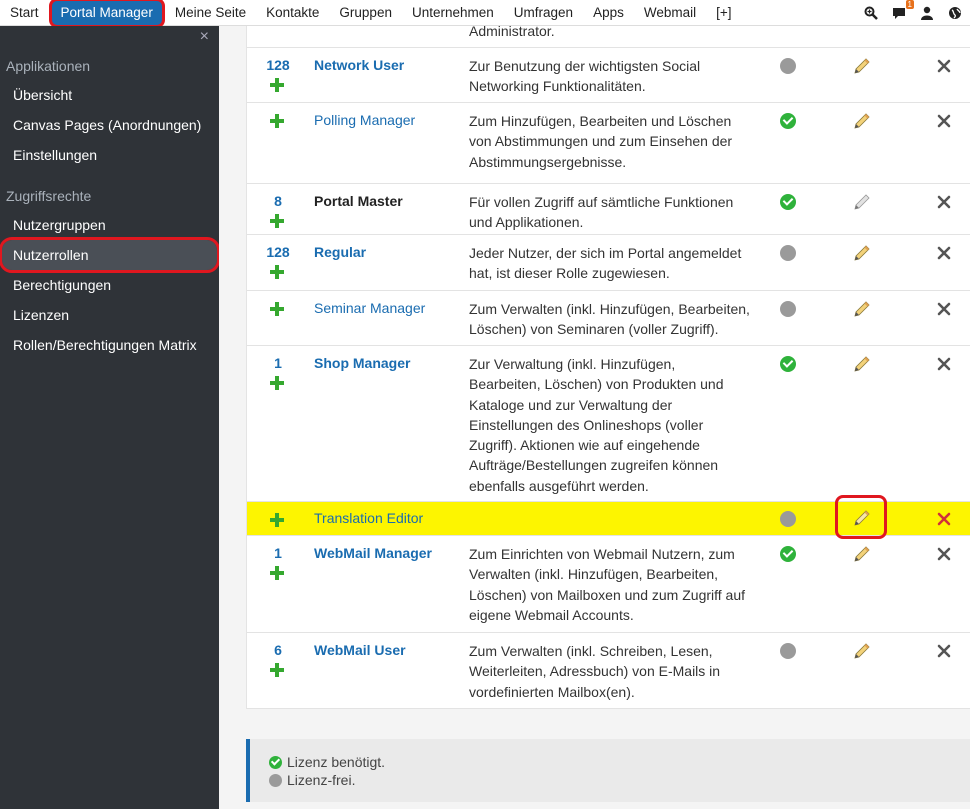 This screenshot has height=809, width=970. I want to click on sidebar-item-uebersicht: Übersicht, so click(109, 95).